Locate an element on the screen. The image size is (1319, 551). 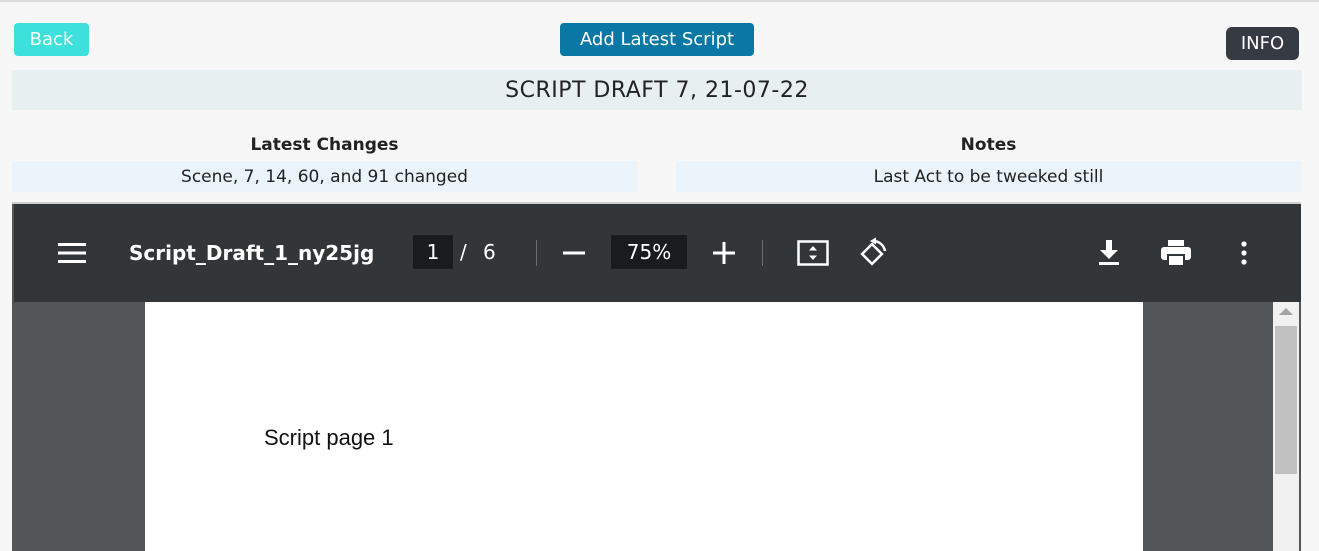
page-number-input: 1 is located at coordinates (433, 252).